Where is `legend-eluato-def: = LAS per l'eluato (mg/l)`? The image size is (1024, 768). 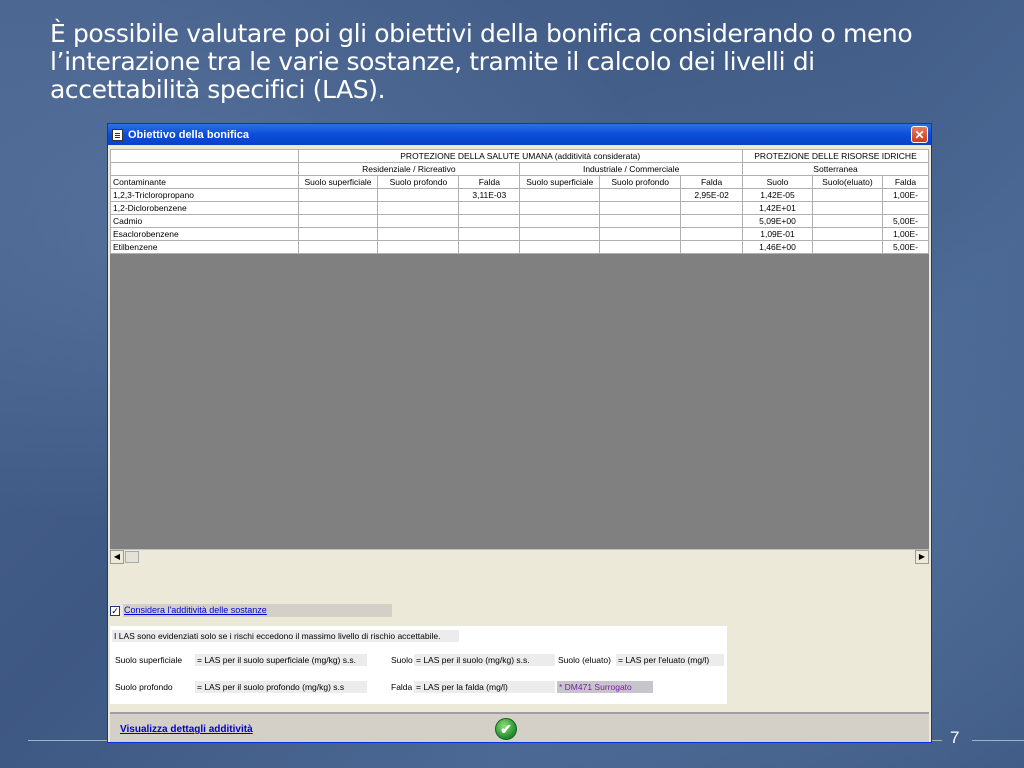 legend-eluato-def: = LAS per l'eluato (mg/l) is located at coordinates (670, 660).